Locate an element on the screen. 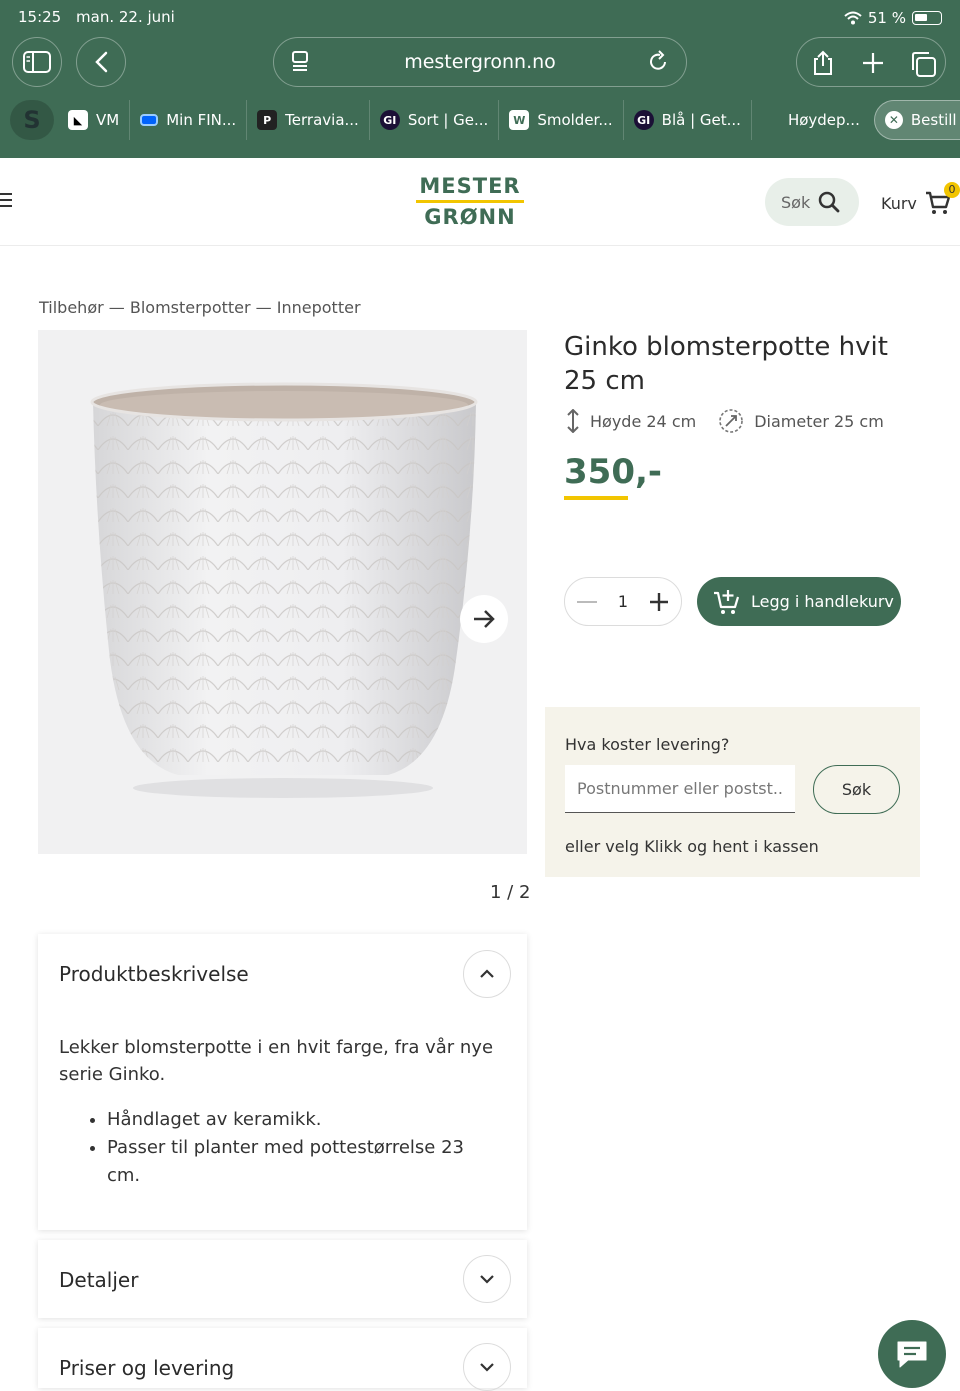 The height and width of the screenshot is (1391, 960). quantity-stepper: 1 is located at coordinates (623, 601).